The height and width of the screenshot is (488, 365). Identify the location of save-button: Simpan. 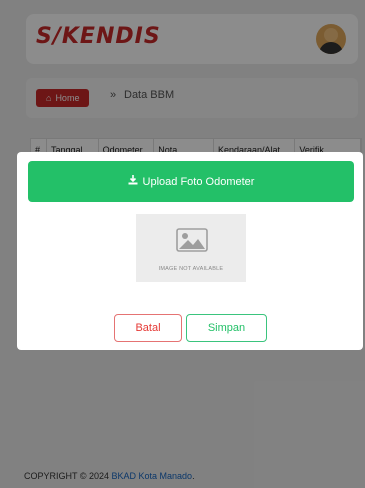
(226, 328).